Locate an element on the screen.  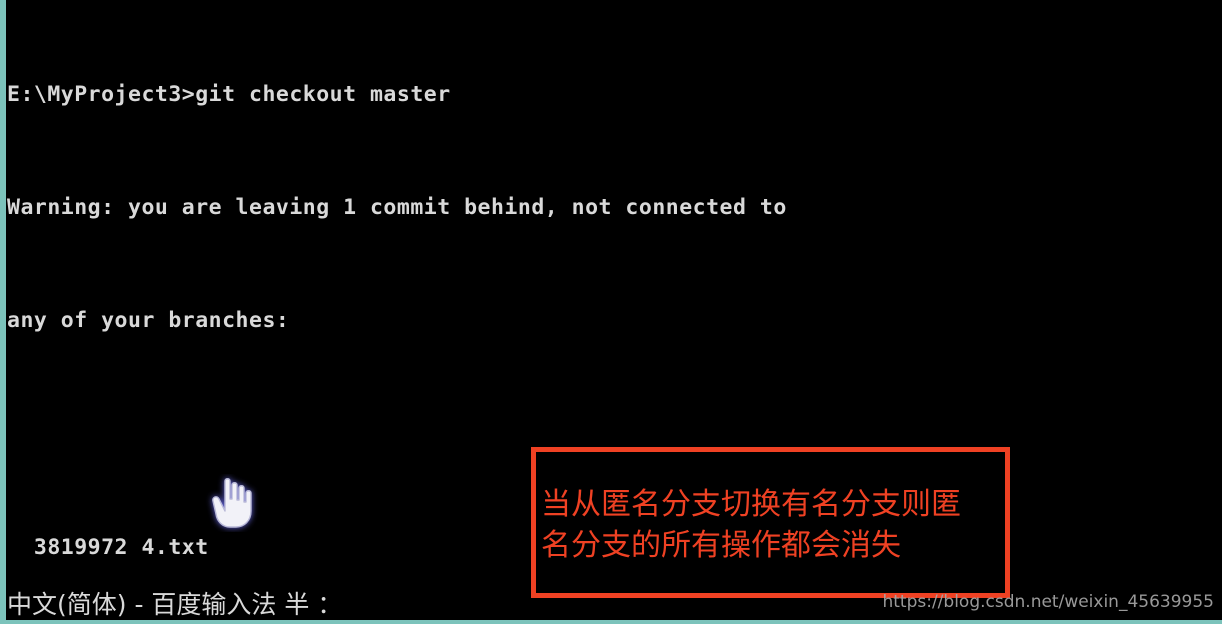
ime-status-bar: 中文(简体) - 百度输入法 半 ： is located at coordinates (174, 605).